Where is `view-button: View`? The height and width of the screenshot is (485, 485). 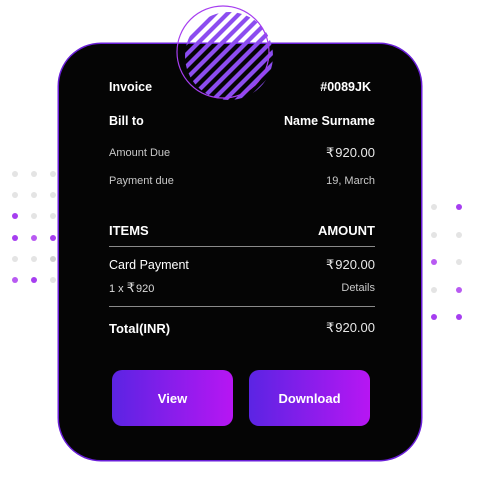 view-button: View is located at coordinates (172, 398).